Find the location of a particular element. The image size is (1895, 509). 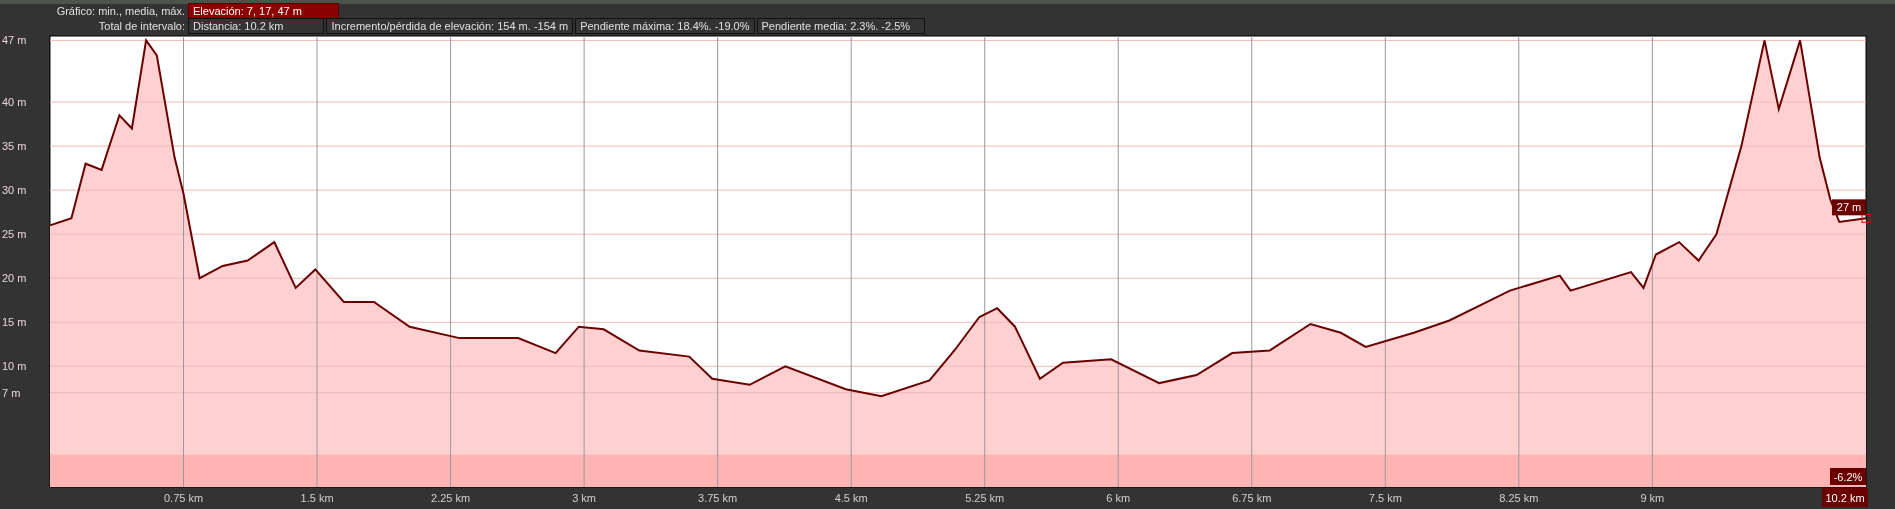

end-slope-tag: -6.2% is located at coordinates (1848, 476).